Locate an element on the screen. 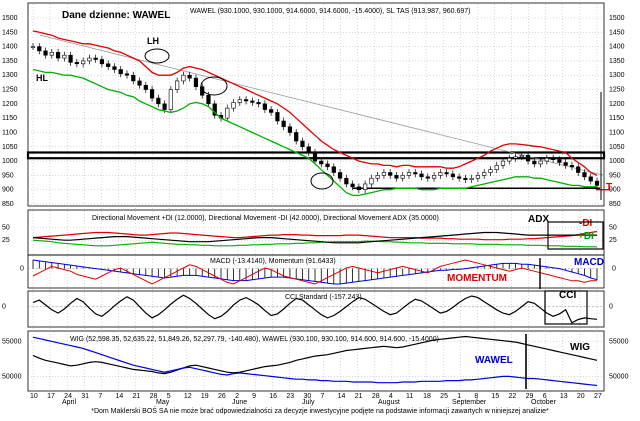  price-right-tick: 850 is located at coordinates (615, 204).